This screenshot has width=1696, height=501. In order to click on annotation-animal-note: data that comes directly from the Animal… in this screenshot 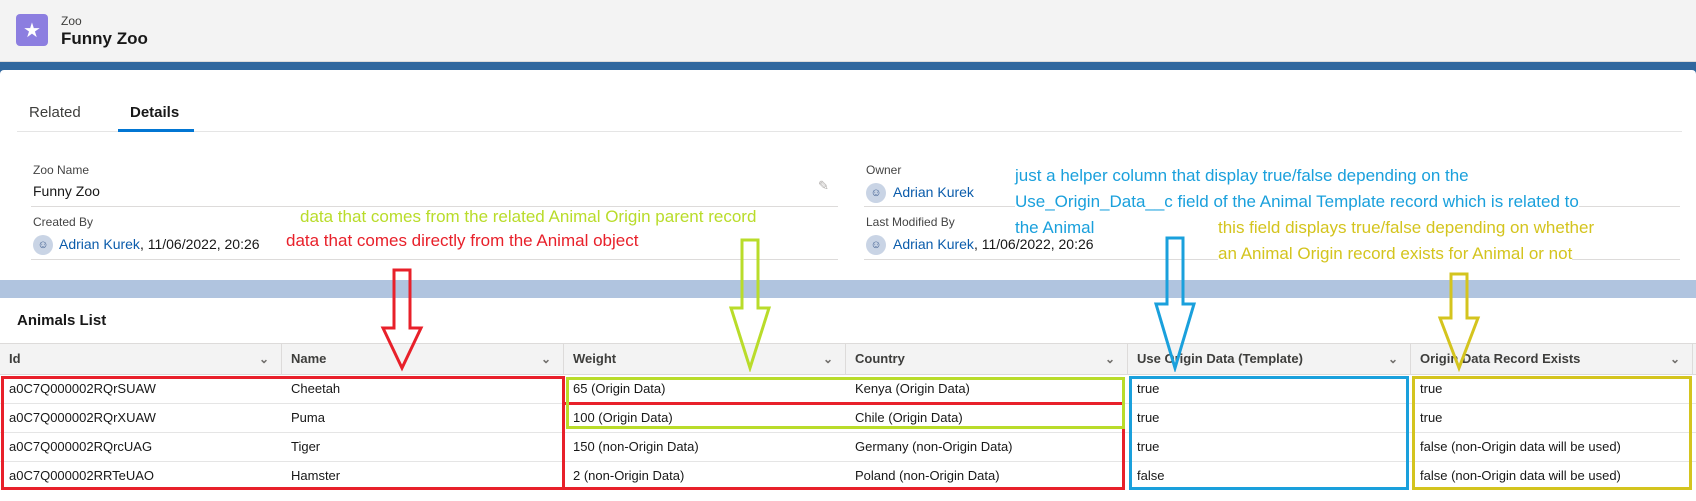, I will do `click(462, 240)`.